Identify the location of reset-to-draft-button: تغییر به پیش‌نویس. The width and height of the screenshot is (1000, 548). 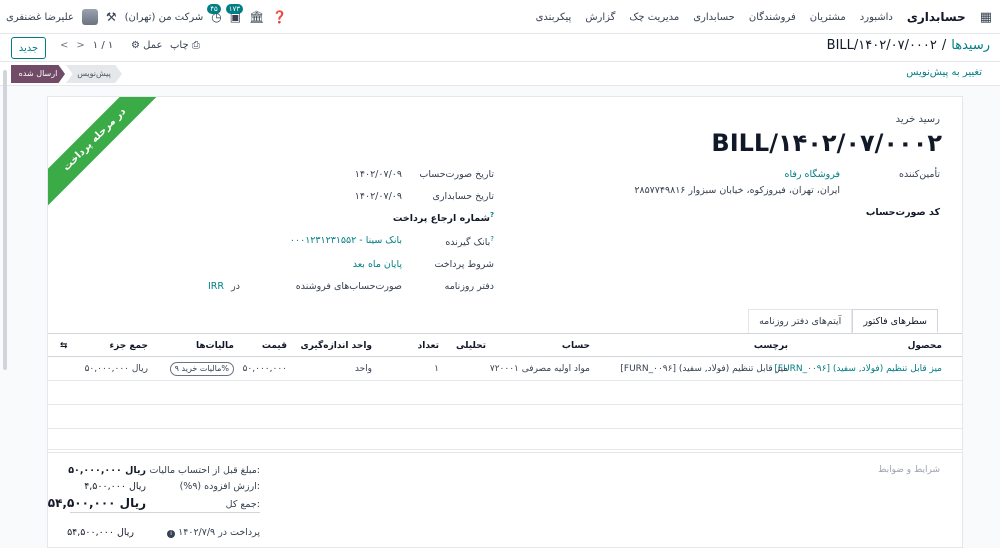
(944, 72).